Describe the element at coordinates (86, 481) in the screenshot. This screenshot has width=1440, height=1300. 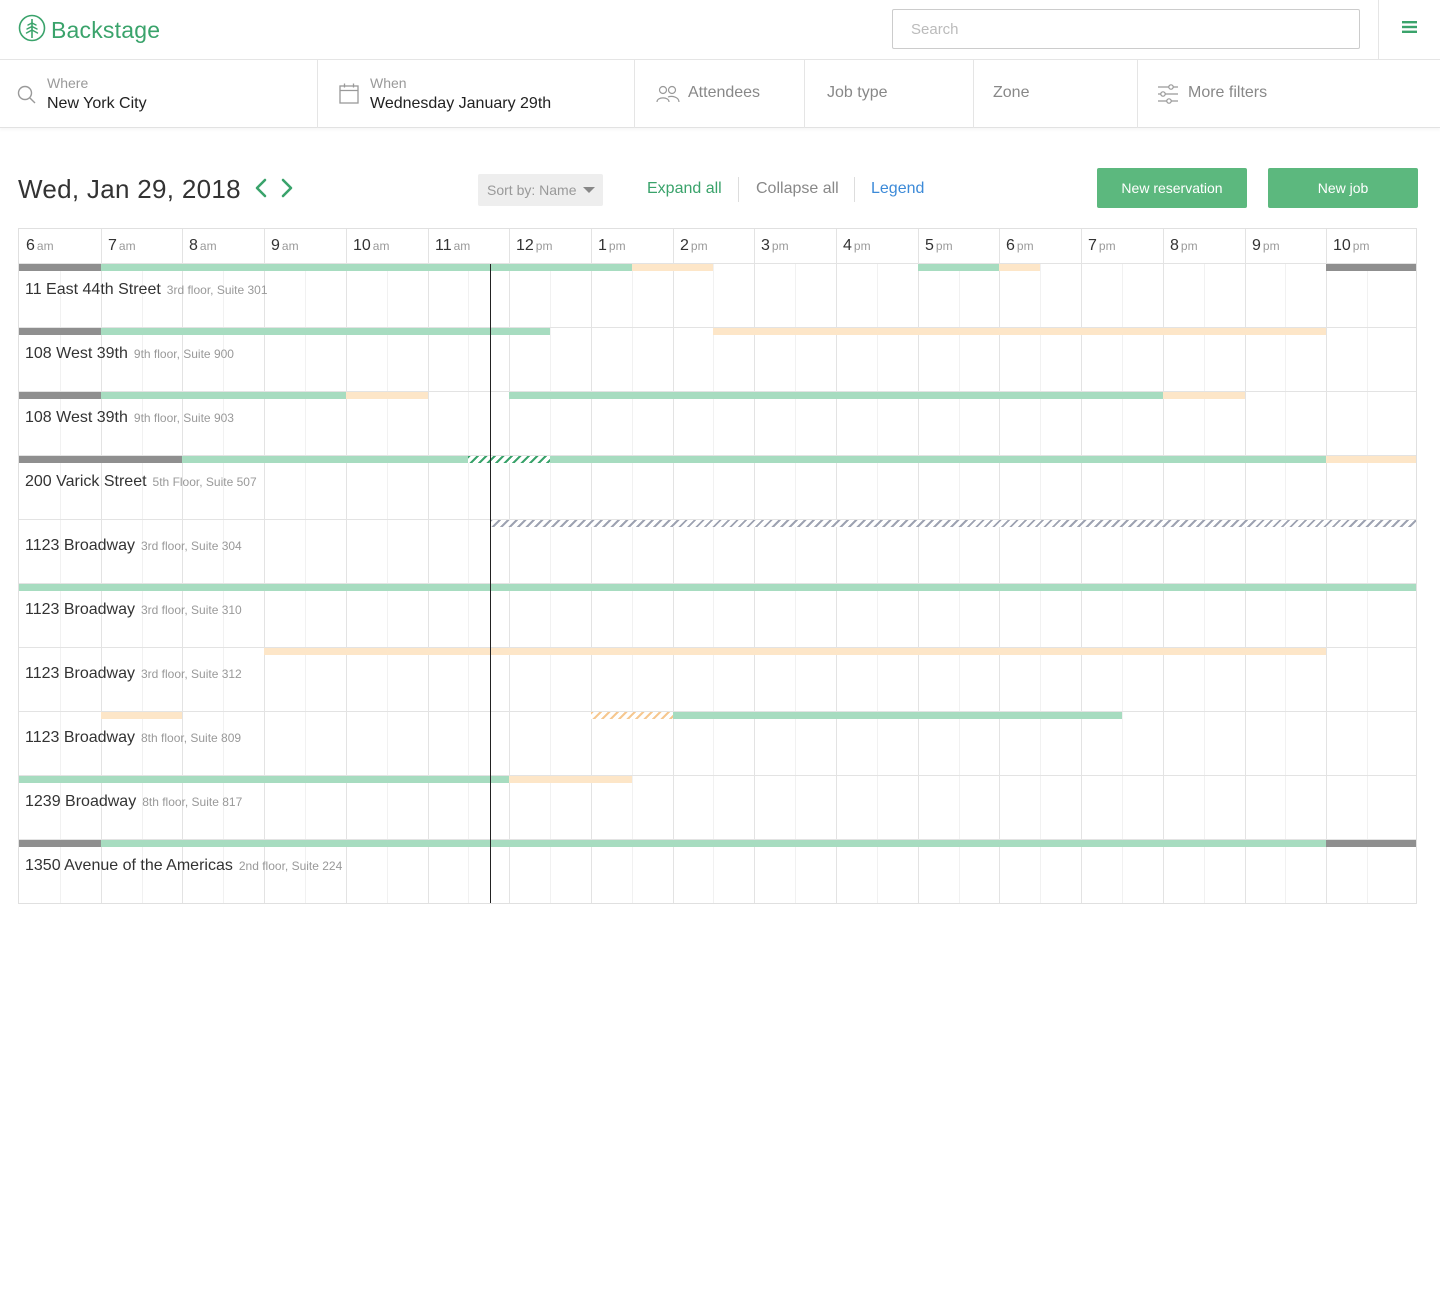
I see `room-name: 200 Varick Street` at that location.